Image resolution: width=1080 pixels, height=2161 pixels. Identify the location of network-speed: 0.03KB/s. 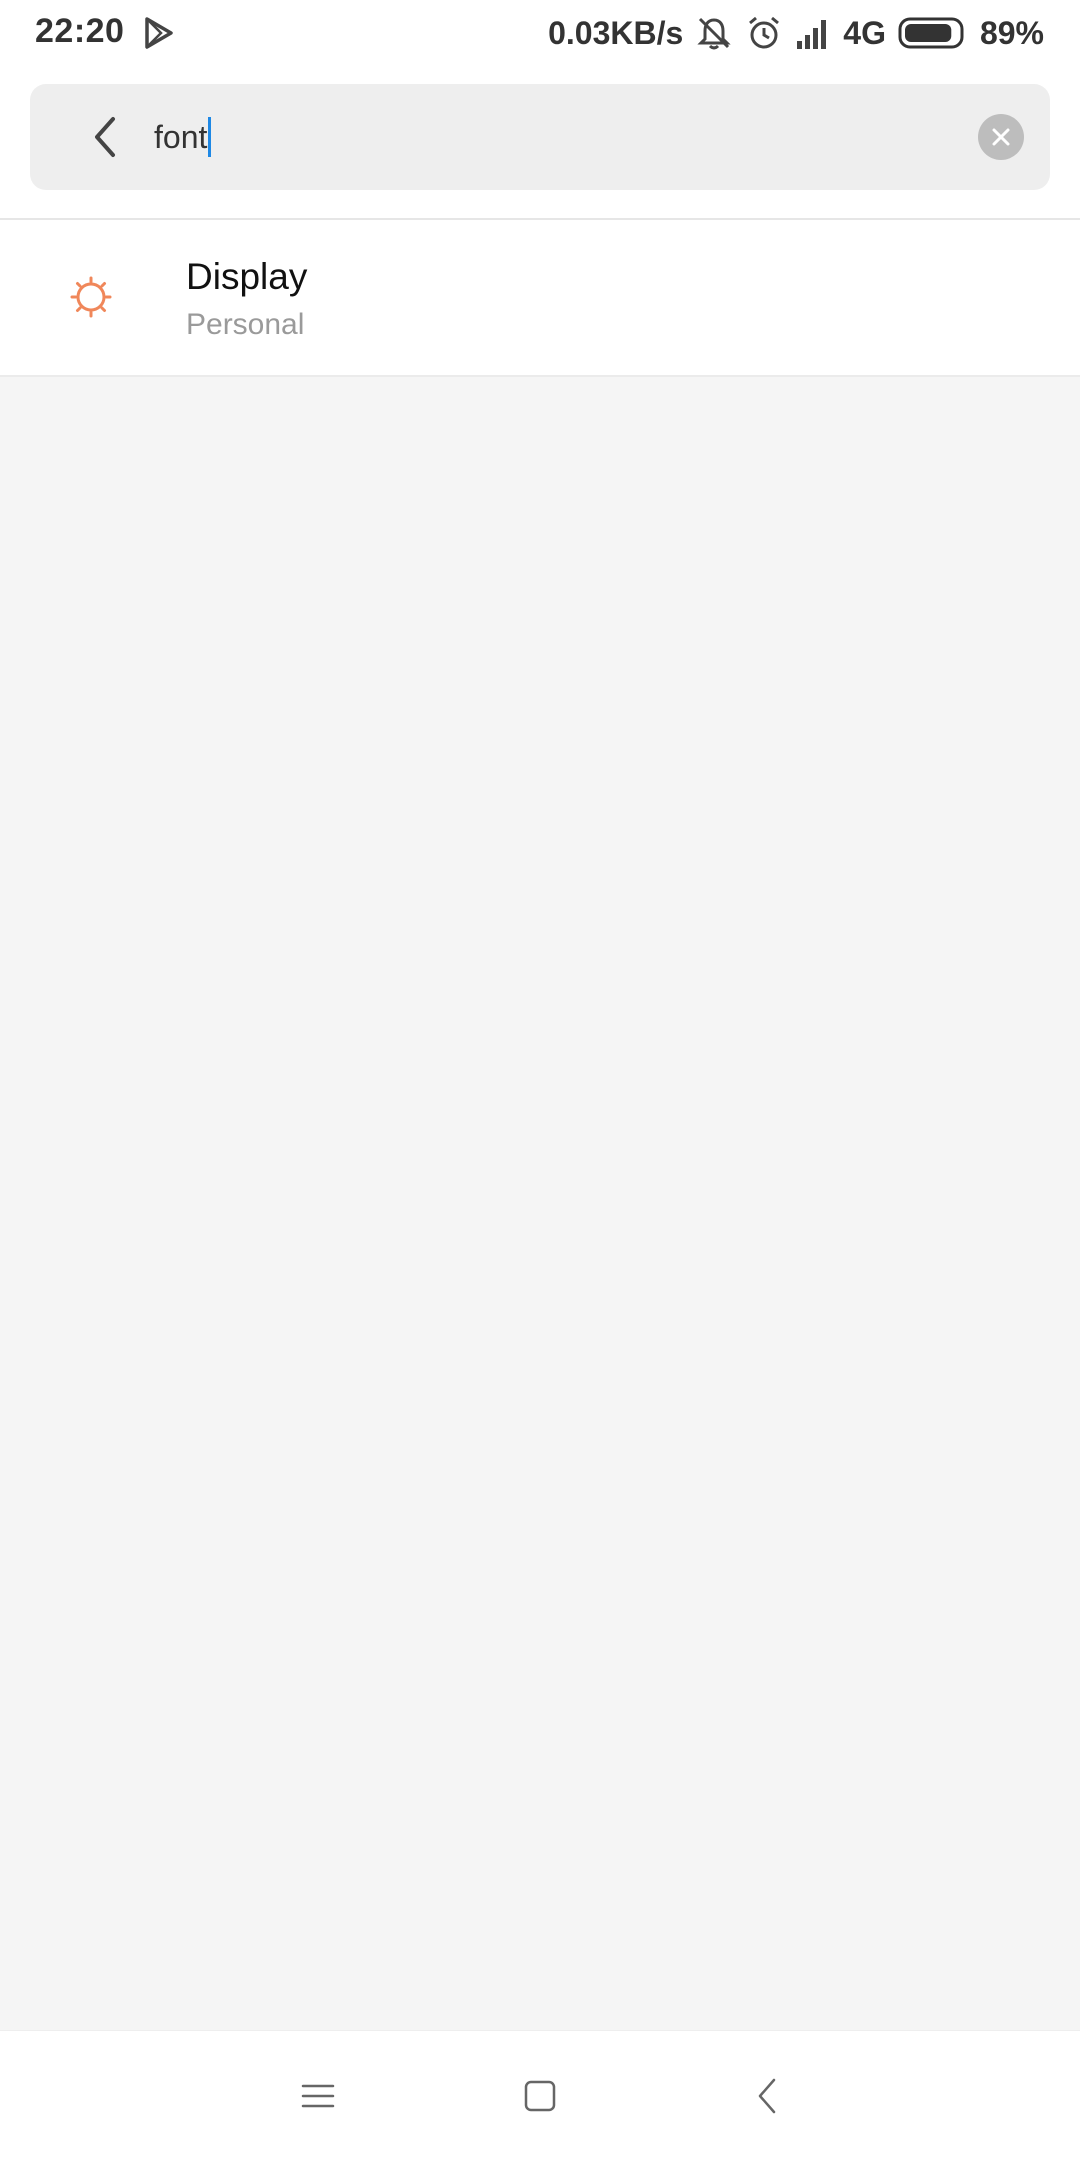
(616, 32).